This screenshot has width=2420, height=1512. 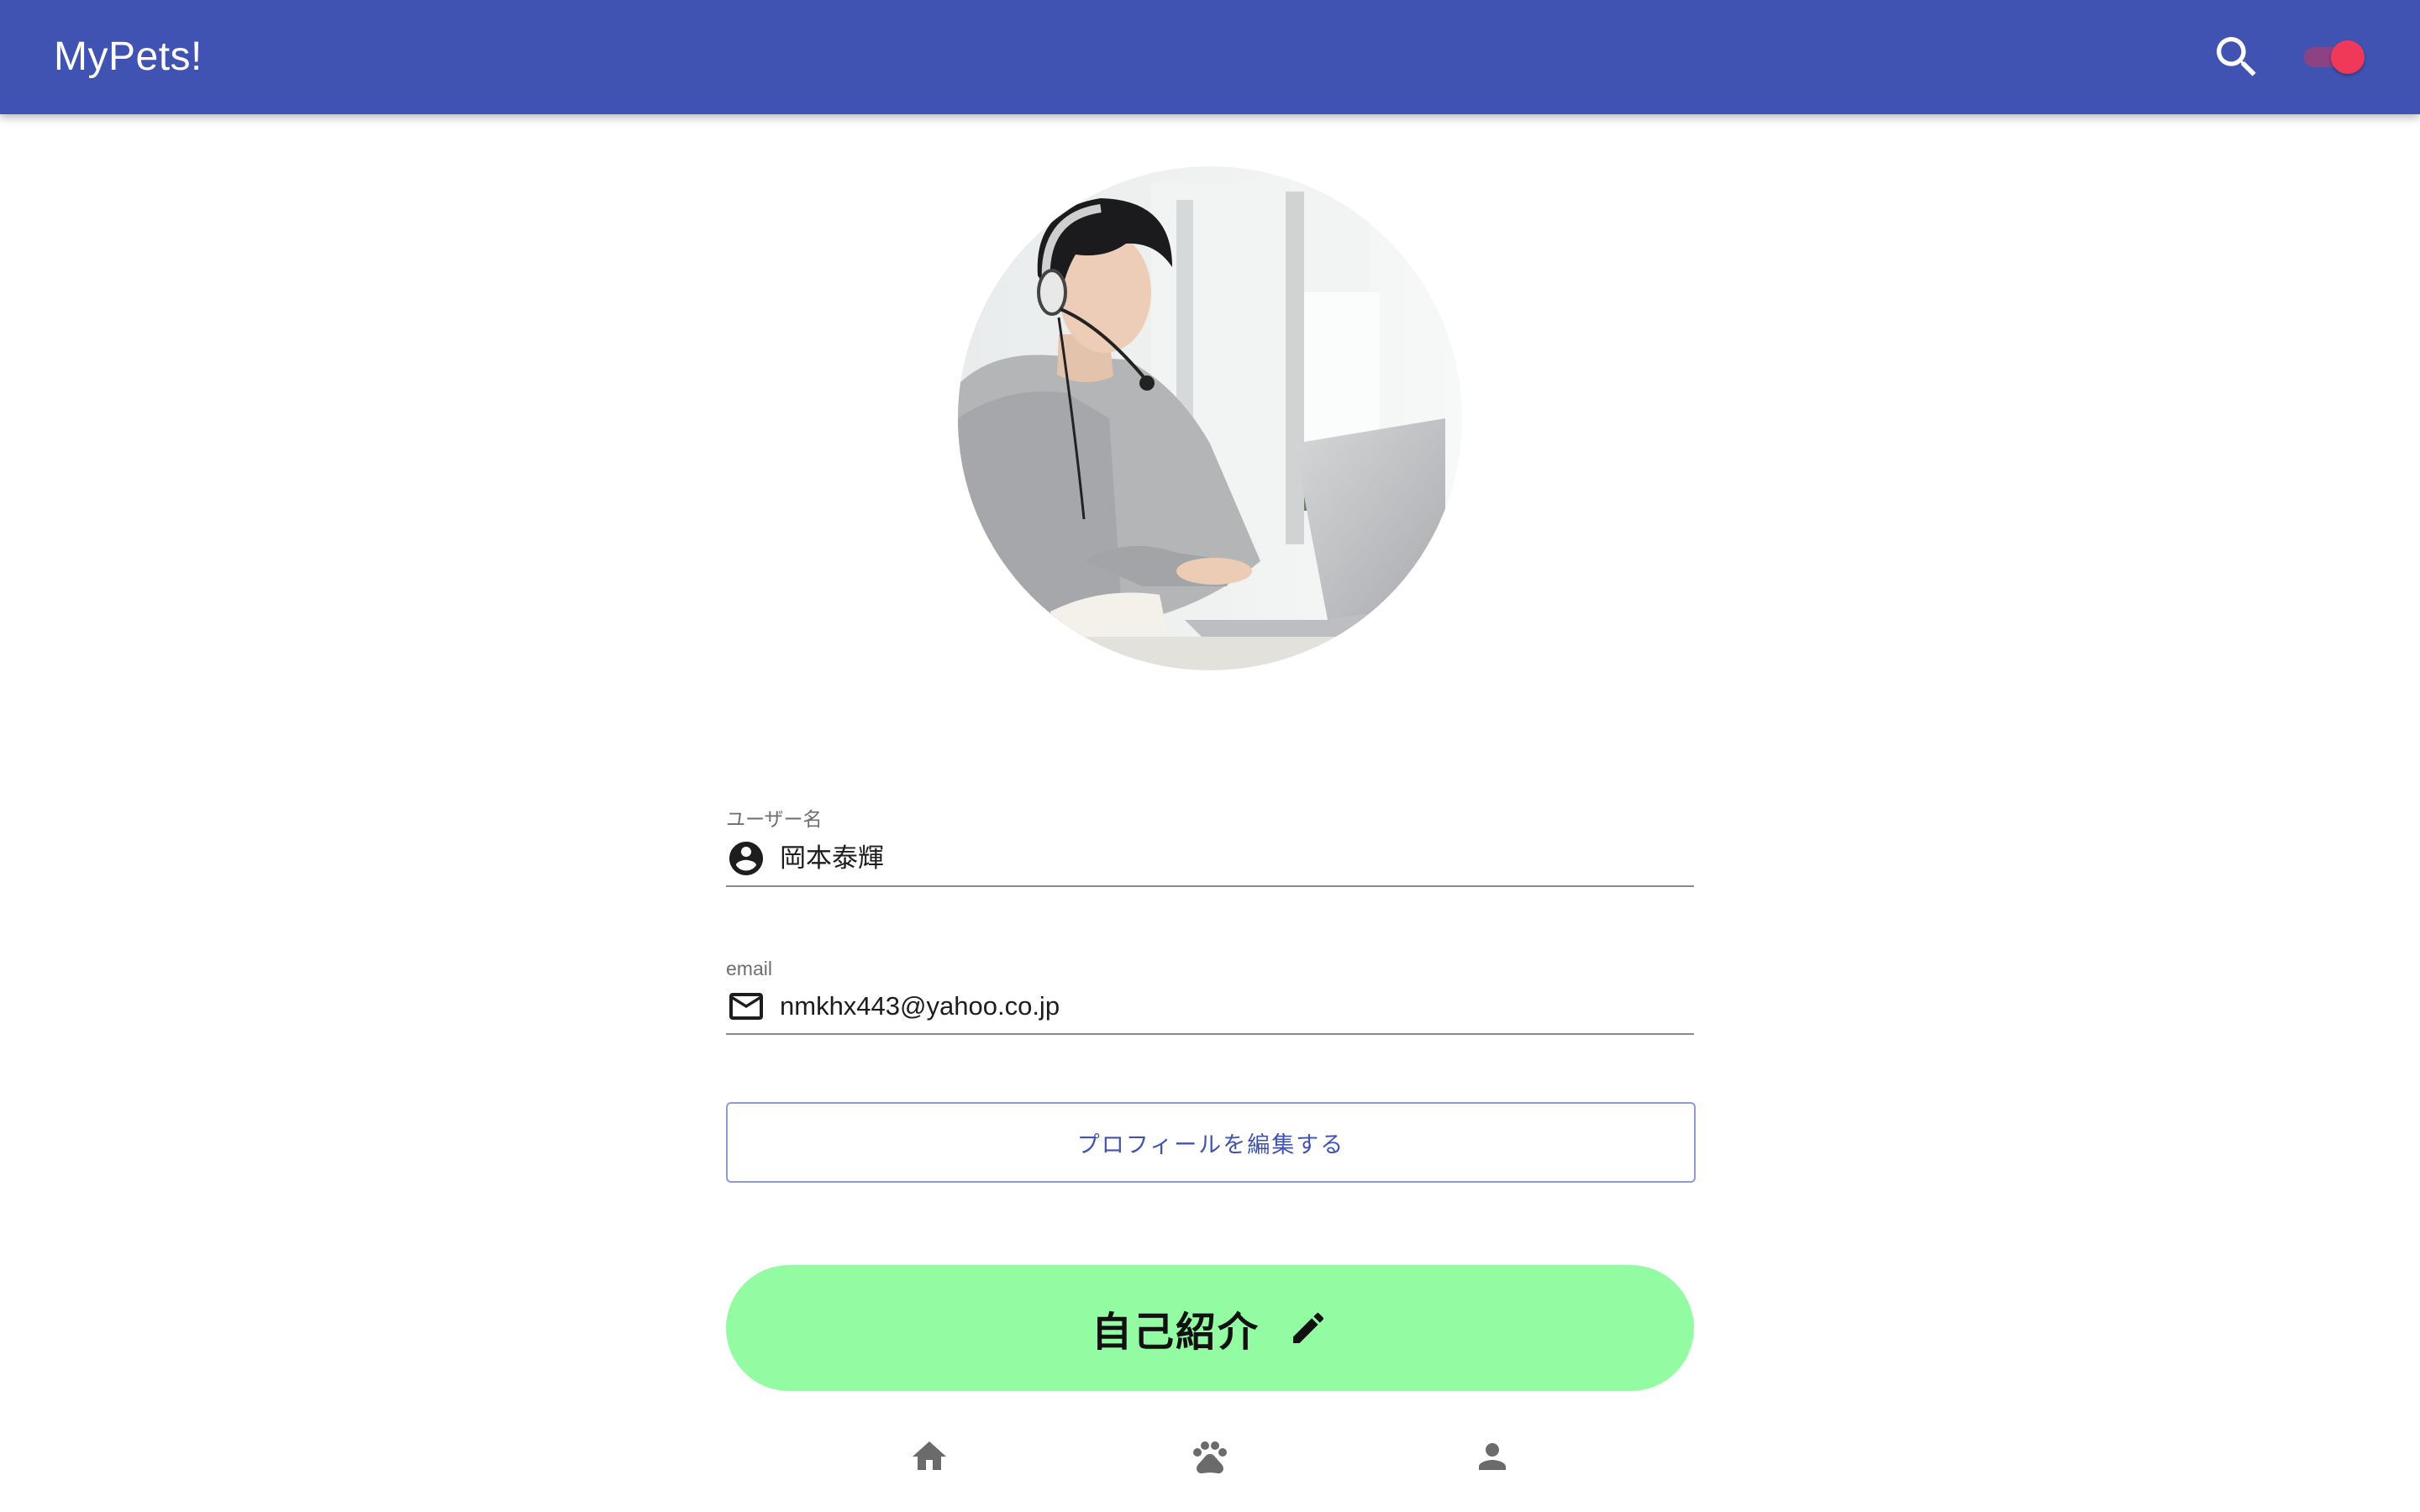 I want to click on username-field: ユーザー名 岡本泰輝, so click(x=1210, y=848).